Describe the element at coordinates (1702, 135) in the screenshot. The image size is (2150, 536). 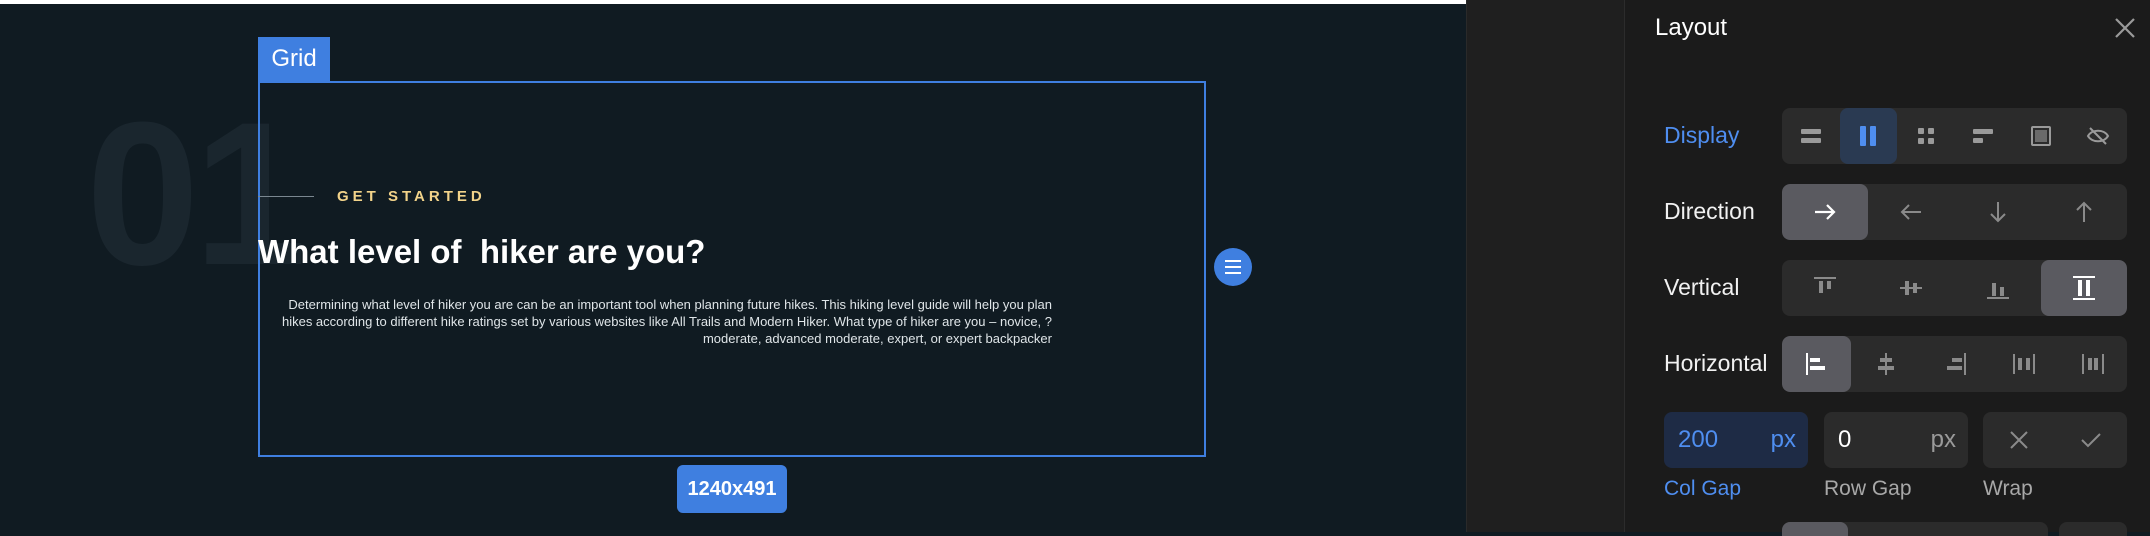
I see `display-label: Display` at that location.